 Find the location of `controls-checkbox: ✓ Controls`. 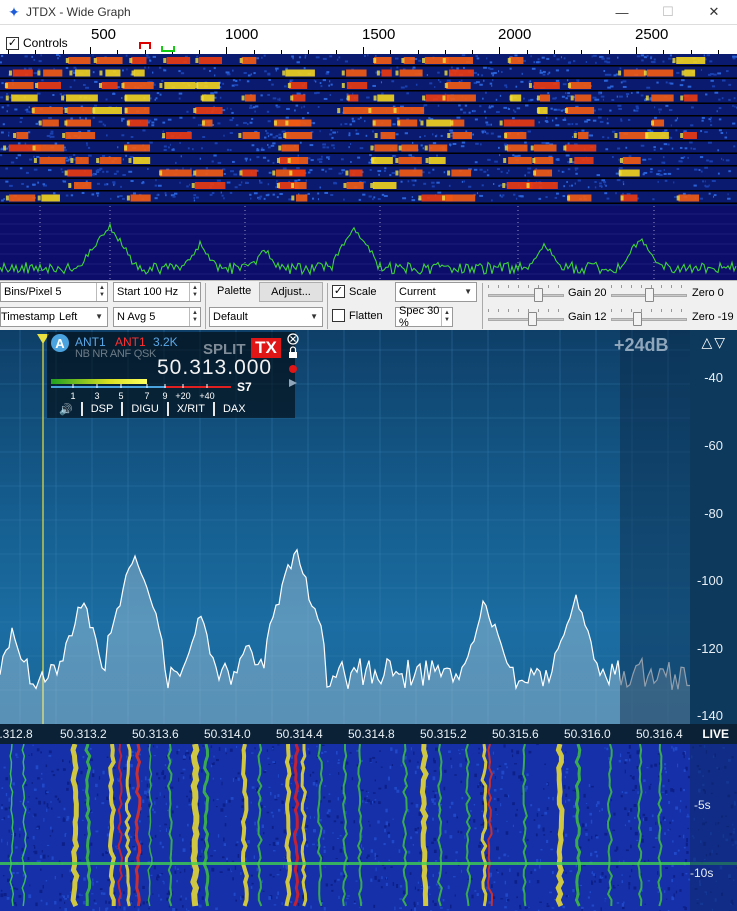

controls-checkbox: ✓ Controls is located at coordinates (37, 43).